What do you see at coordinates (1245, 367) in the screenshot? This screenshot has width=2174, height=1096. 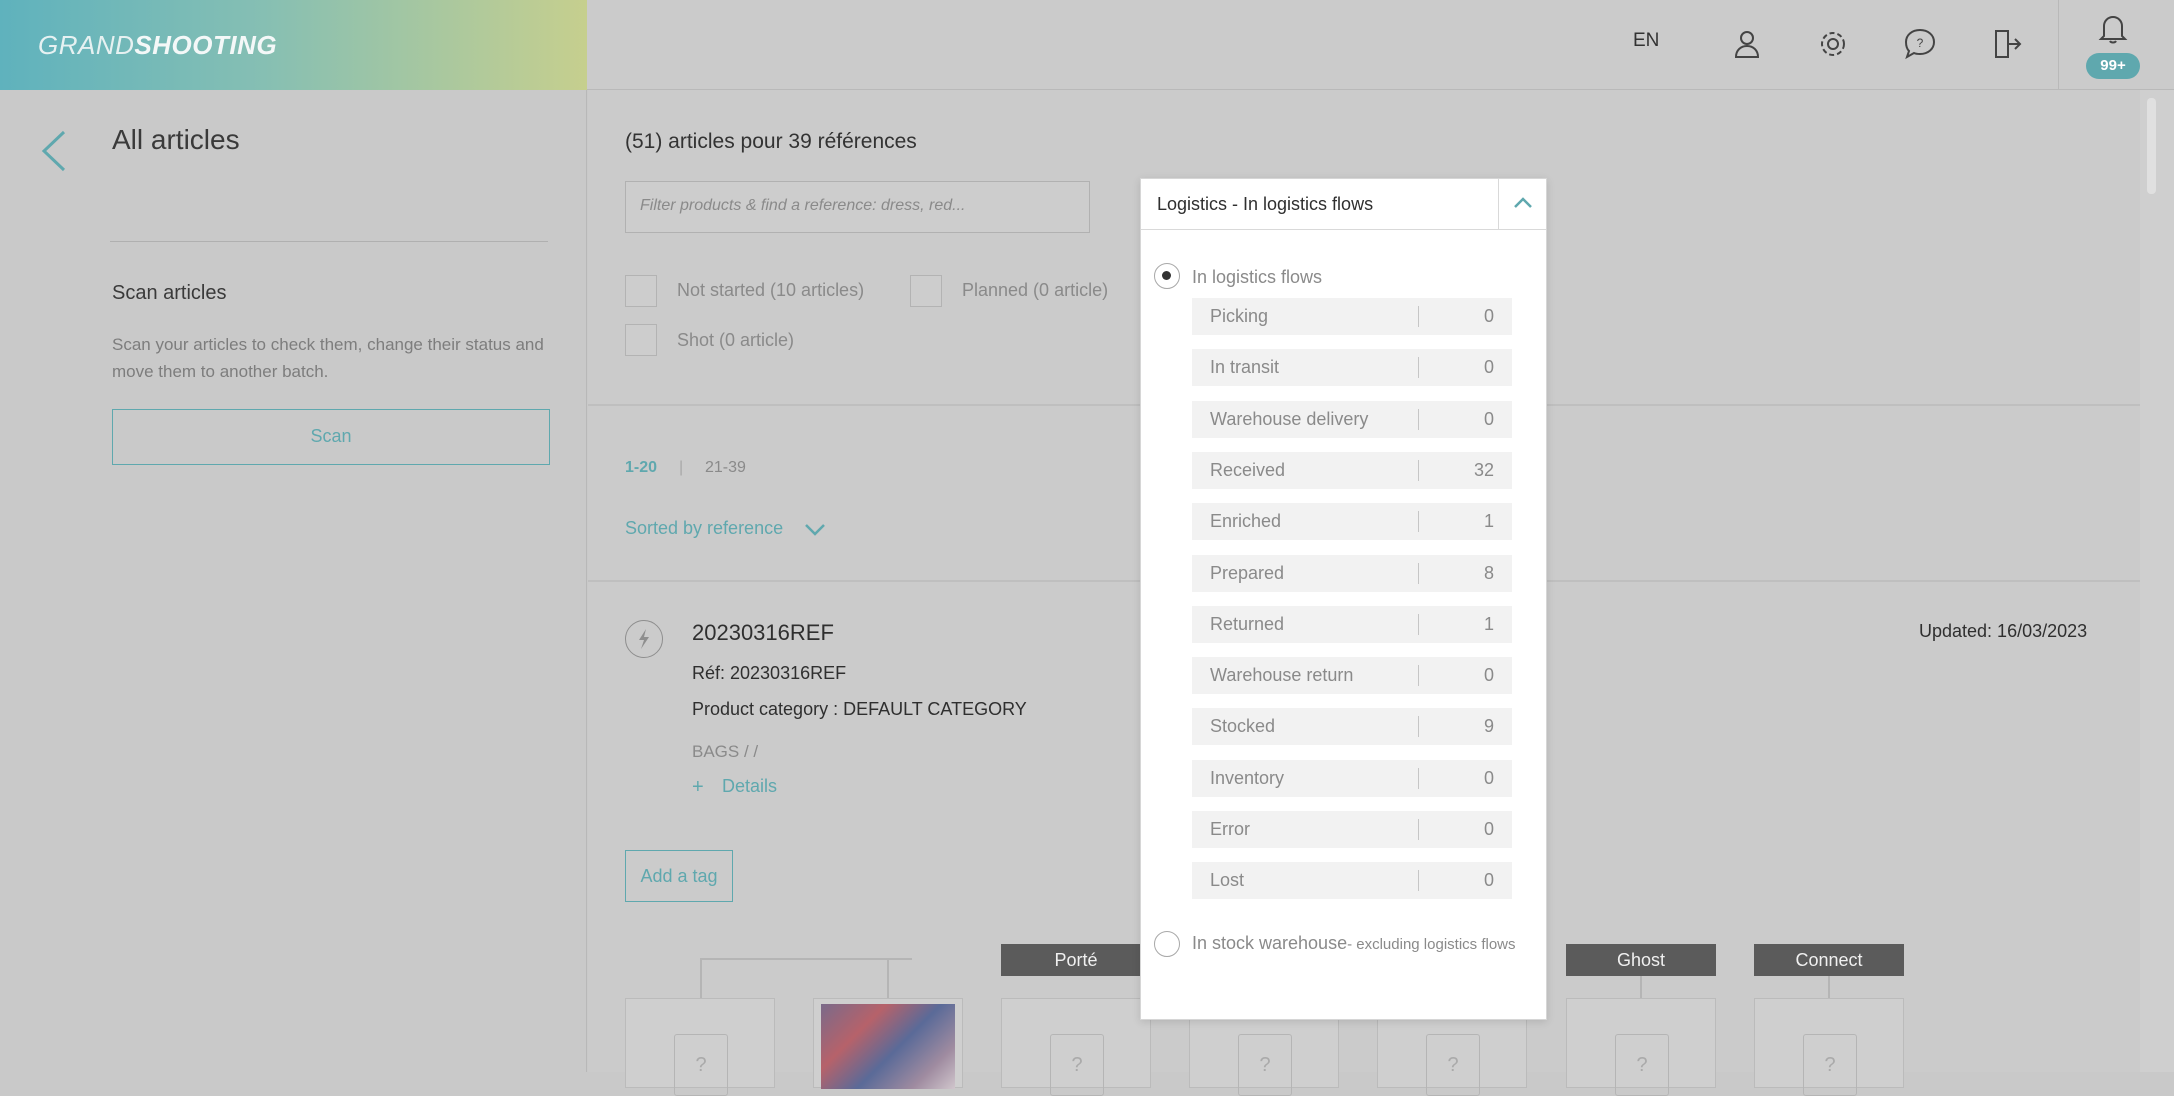 I see `status-label: In transit` at bounding box center [1245, 367].